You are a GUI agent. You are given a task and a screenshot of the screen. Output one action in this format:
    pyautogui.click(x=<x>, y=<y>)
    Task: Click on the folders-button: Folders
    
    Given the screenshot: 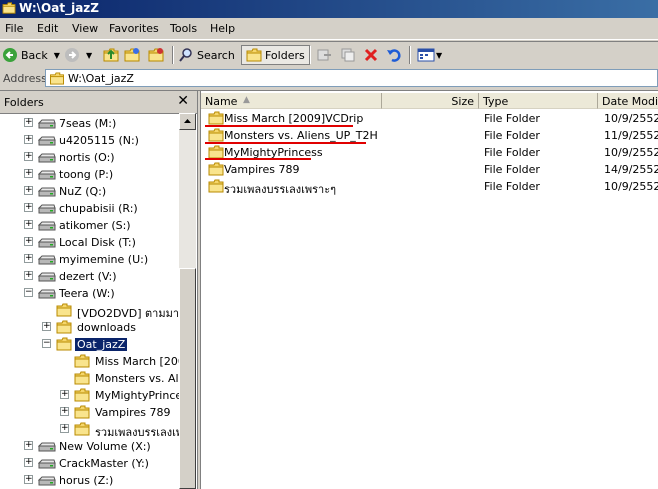 What is the action you would take?
    pyautogui.click(x=275, y=55)
    